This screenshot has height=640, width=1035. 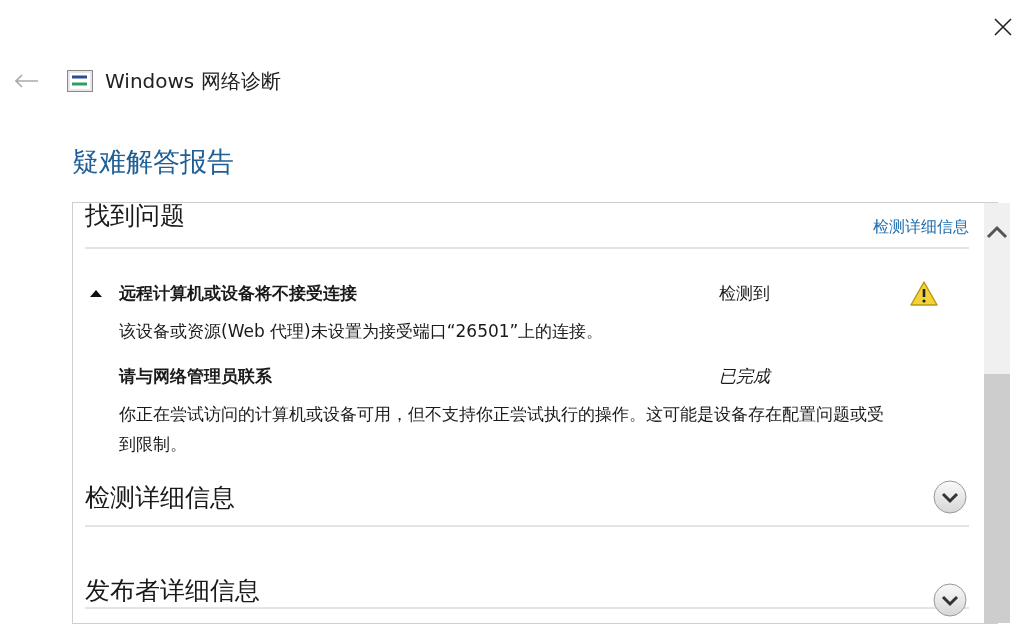 I want to click on section-title: 找到问题, so click(x=135, y=216).